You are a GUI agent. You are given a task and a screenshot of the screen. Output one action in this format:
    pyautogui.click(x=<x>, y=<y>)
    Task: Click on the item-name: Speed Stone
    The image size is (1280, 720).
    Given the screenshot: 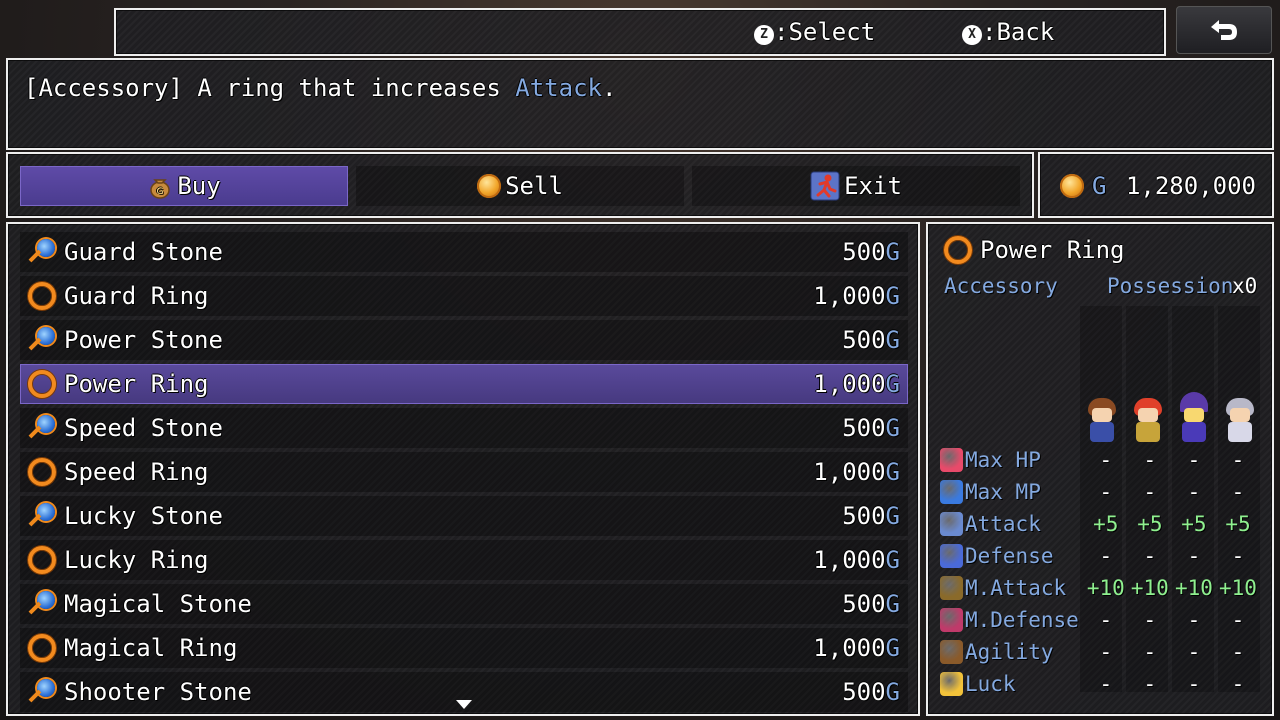 What is the action you would take?
    pyautogui.click(x=143, y=428)
    